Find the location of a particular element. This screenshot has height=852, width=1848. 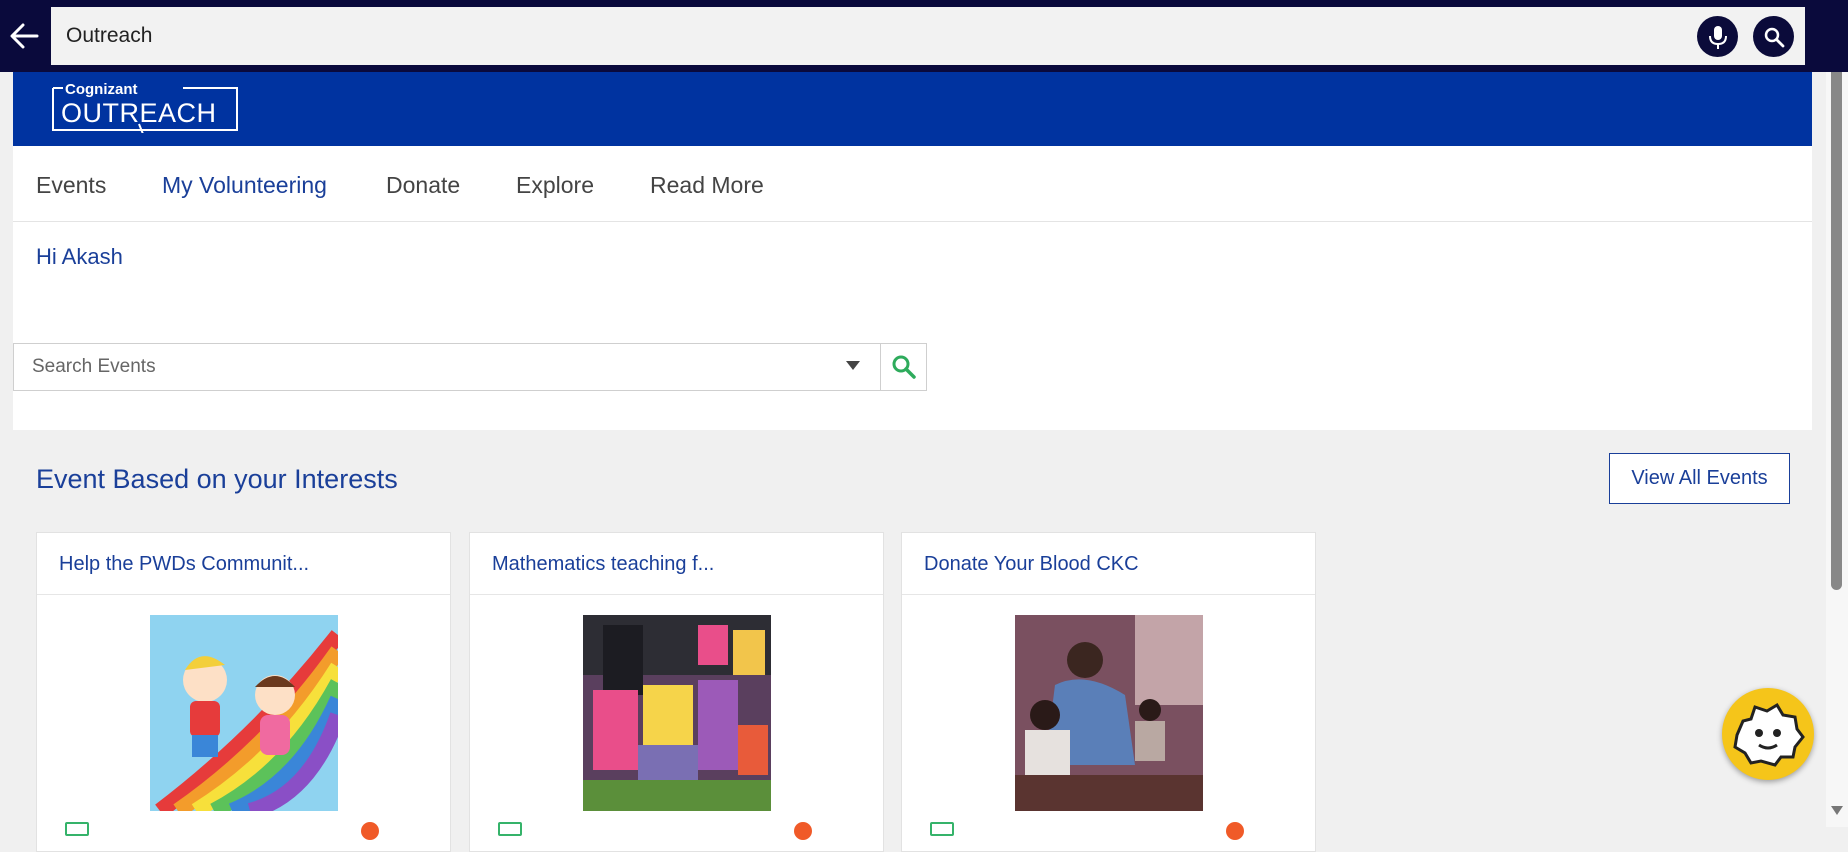

chatbot-button is located at coordinates (1768, 734).